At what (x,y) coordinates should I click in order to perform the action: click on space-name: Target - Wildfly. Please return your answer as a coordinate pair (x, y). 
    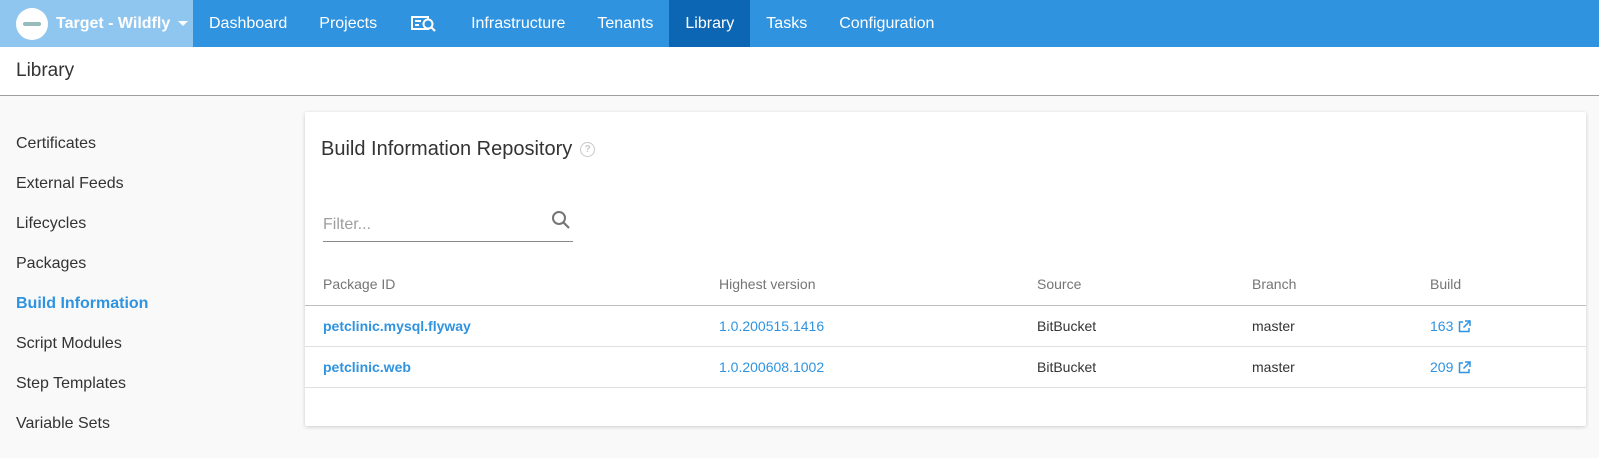
    Looking at the image, I should click on (113, 23).